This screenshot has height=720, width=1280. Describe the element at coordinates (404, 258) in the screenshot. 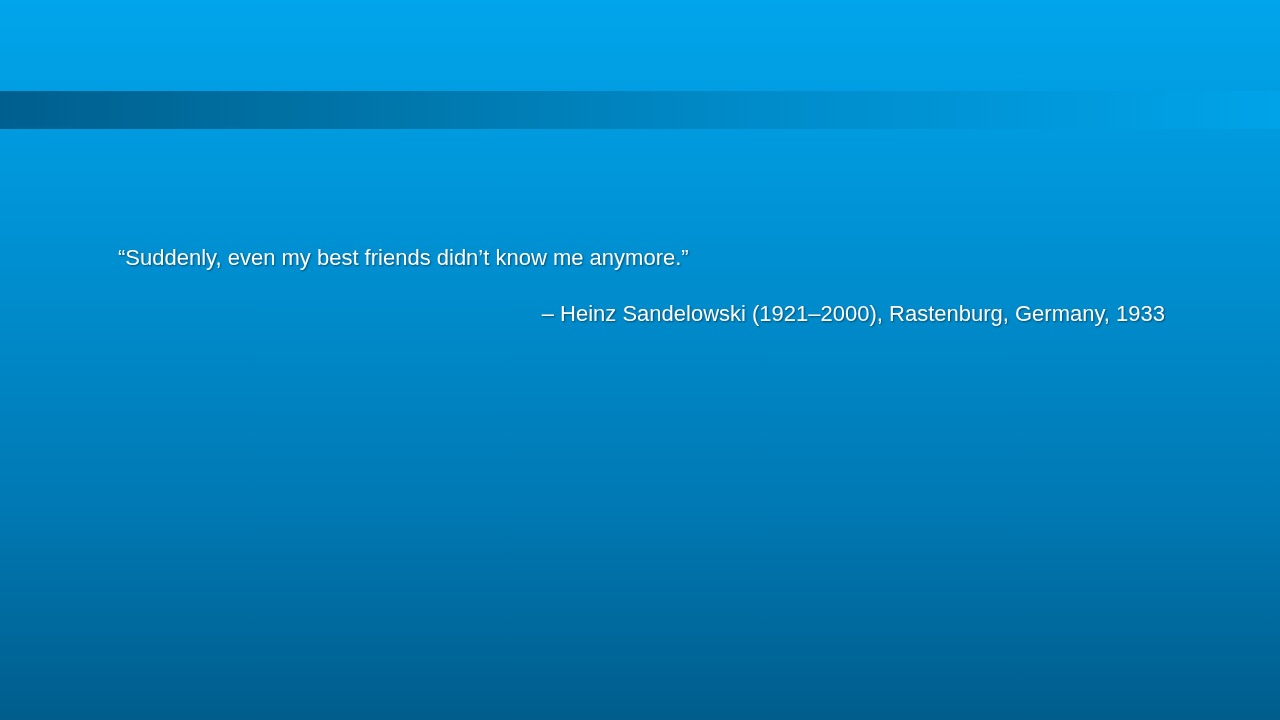

I see `quote-text: “Suddenly, even my best friends didn’t know me anymore.”` at that location.